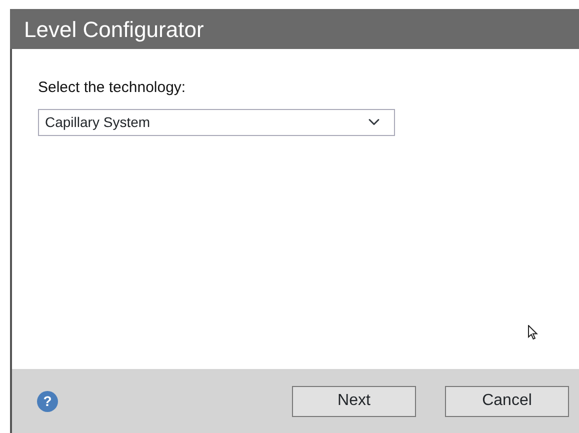 Image resolution: width=579 pixels, height=433 pixels. I want to click on mouse-pointer-icon, so click(533, 333).